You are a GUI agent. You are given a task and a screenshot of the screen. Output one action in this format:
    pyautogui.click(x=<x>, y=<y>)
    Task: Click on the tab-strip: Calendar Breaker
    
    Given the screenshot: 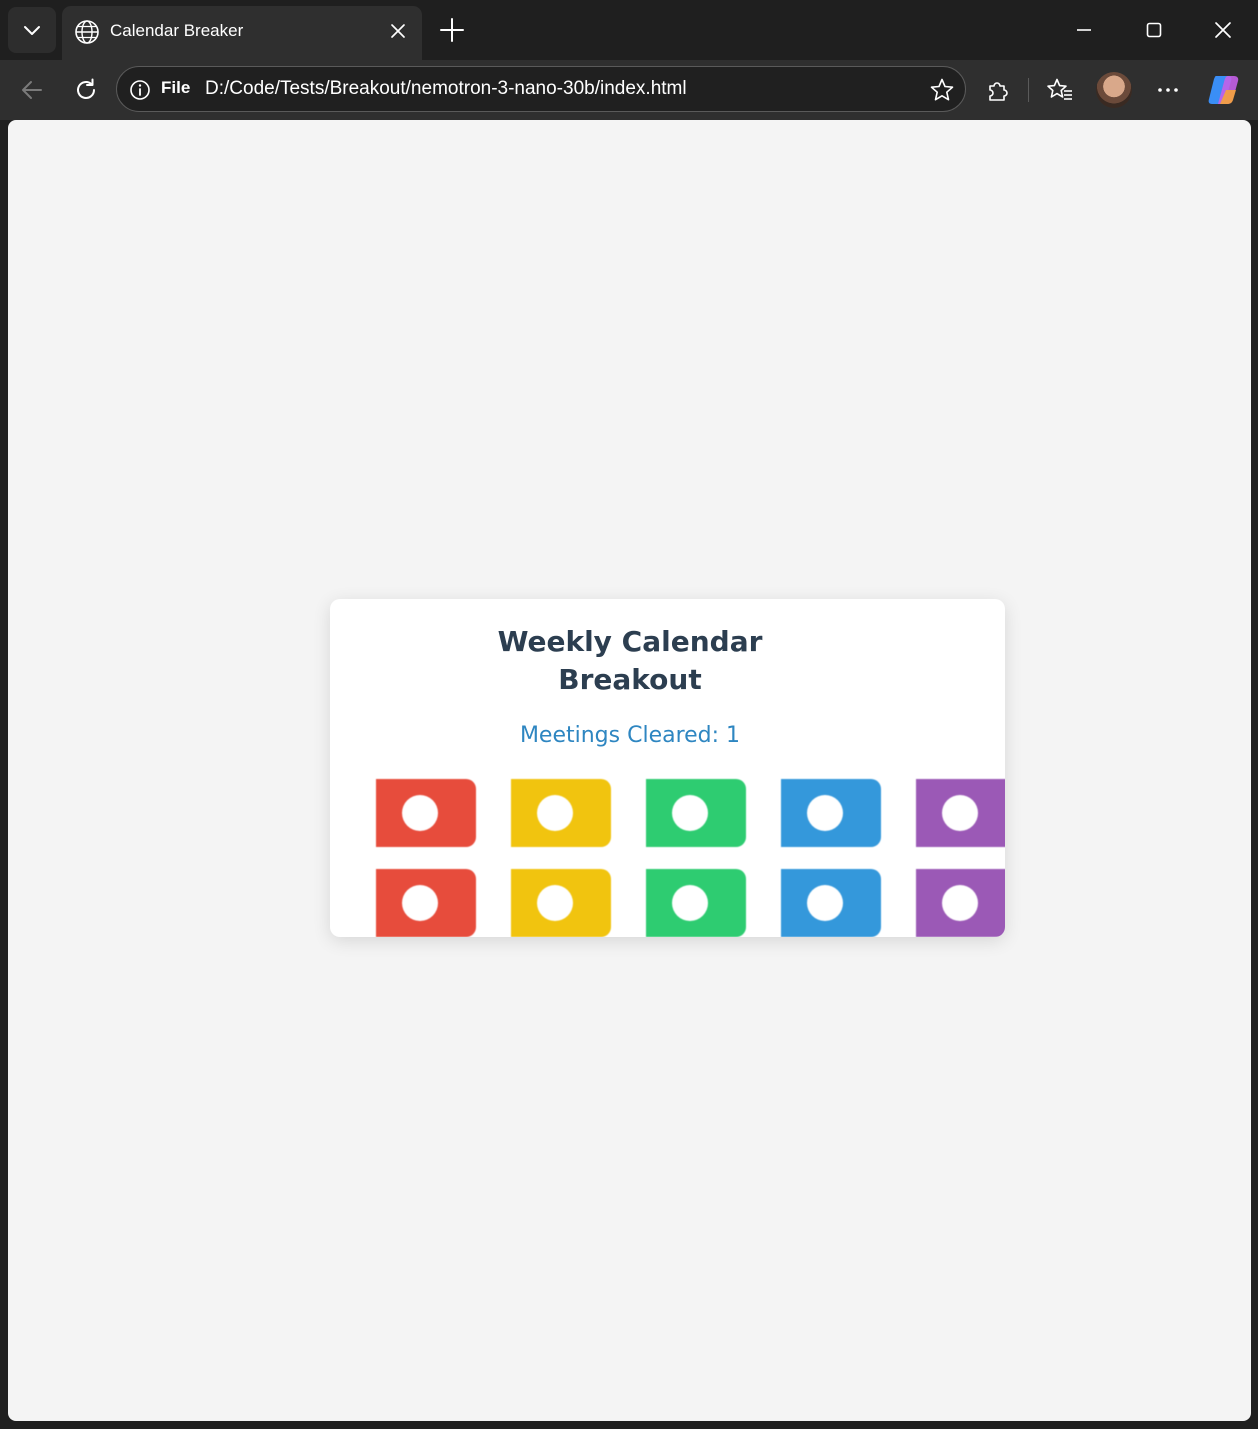 What is the action you would take?
    pyautogui.click(x=629, y=30)
    